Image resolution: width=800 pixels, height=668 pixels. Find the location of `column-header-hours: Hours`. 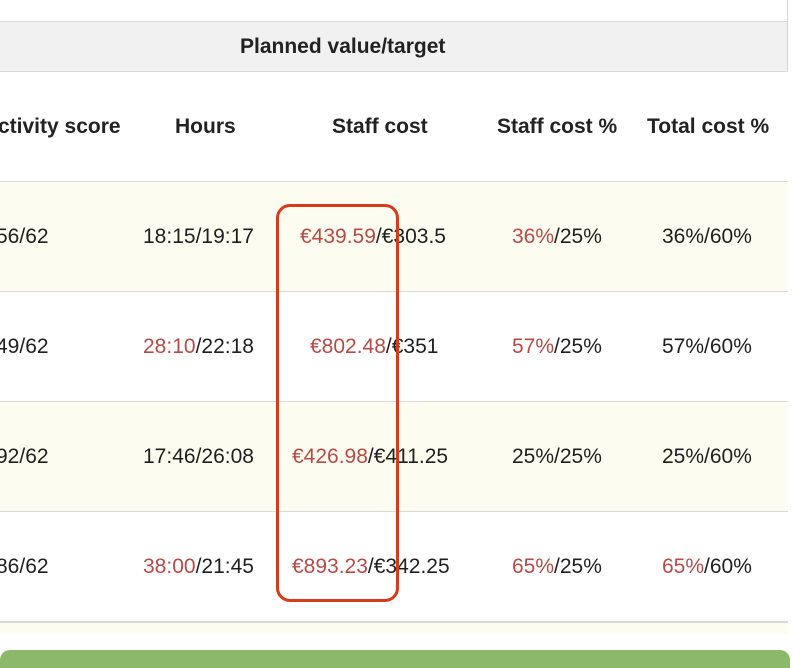

column-header-hours: Hours is located at coordinates (205, 127).